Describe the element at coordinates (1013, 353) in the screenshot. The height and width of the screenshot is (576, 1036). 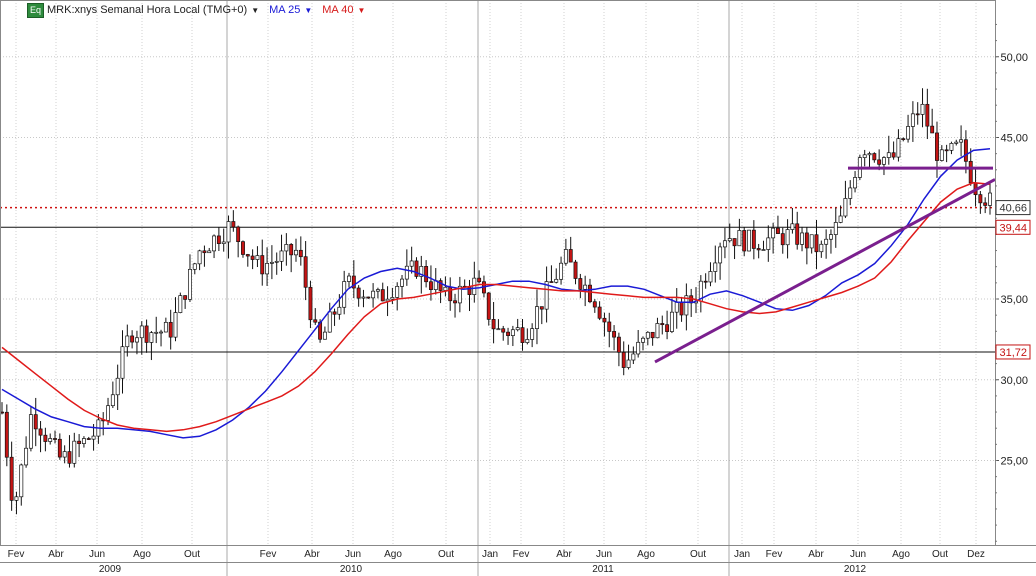
I see `level-low-label: 31,72` at that location.